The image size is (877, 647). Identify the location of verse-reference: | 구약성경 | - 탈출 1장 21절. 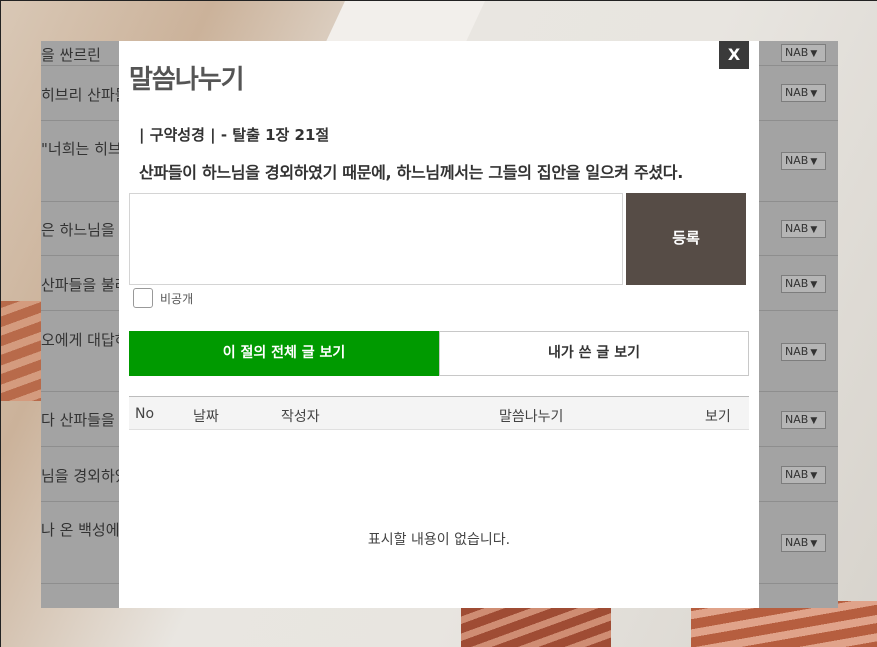
(234, 135).